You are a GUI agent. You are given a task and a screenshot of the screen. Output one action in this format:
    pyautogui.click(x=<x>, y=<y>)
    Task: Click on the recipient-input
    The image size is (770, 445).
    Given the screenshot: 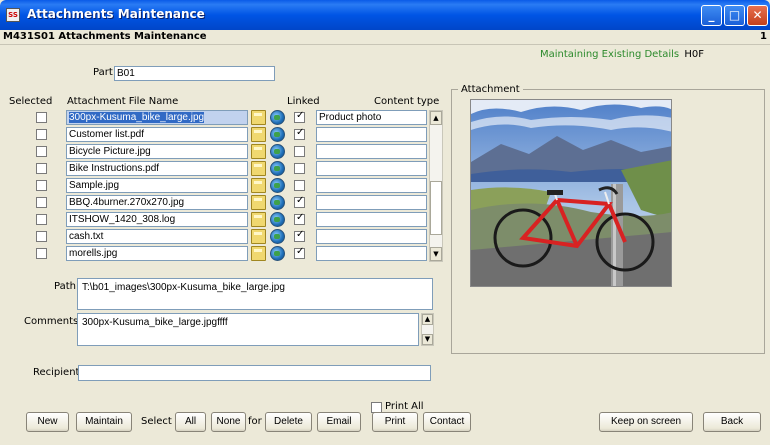 What is the action you would take?
    pyautogui.click(x=254, y=373)
    